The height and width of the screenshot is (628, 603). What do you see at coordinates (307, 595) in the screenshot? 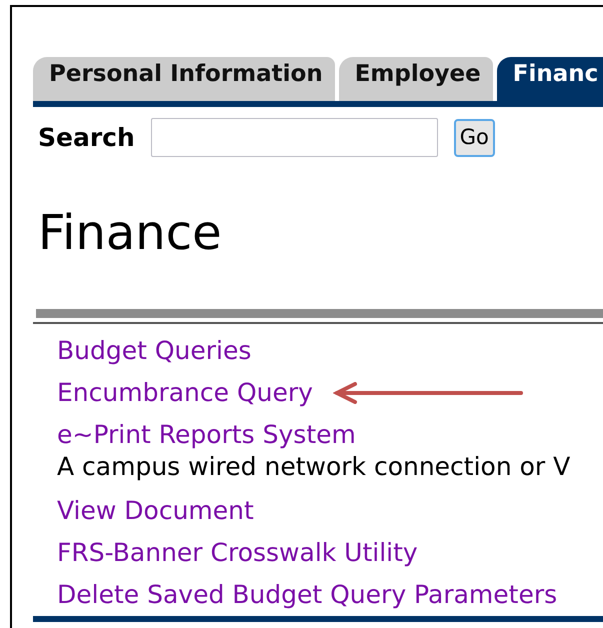
I see `nav-link: Delete Saved Budget Query Parameters` at bounding box center [307, 595].